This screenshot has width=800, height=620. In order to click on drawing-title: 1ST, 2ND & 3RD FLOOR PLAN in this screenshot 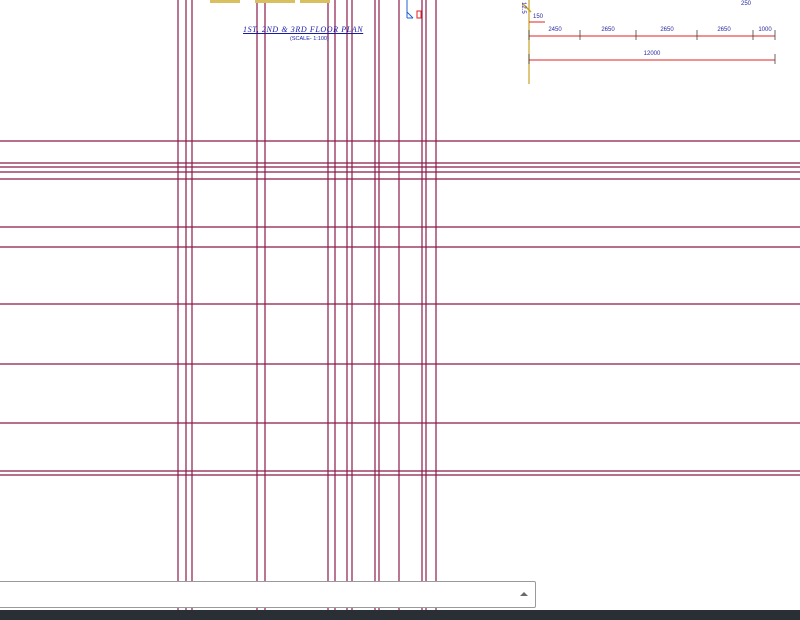, I will do `click(303, 29)`.